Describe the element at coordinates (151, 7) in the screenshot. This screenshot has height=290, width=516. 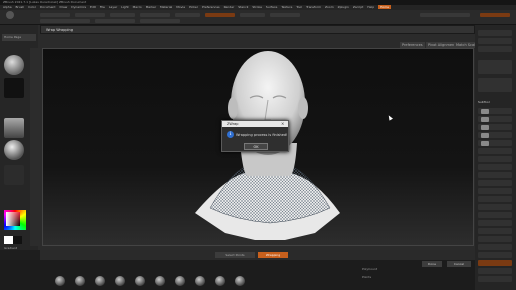
I see `menu-item-marker: Marker` at that location.